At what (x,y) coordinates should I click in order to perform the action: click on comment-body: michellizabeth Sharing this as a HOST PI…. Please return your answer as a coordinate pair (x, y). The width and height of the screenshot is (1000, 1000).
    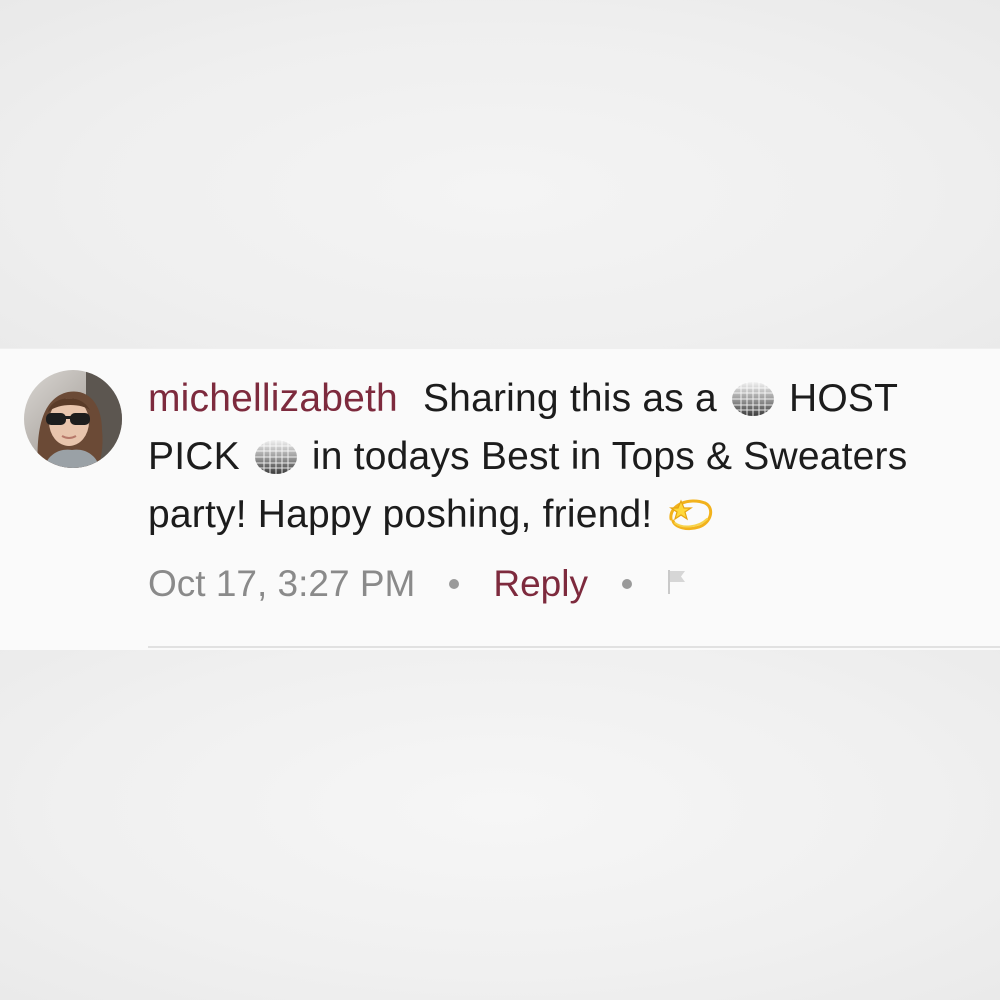
    Looking at the image, I should click on (563, 460).